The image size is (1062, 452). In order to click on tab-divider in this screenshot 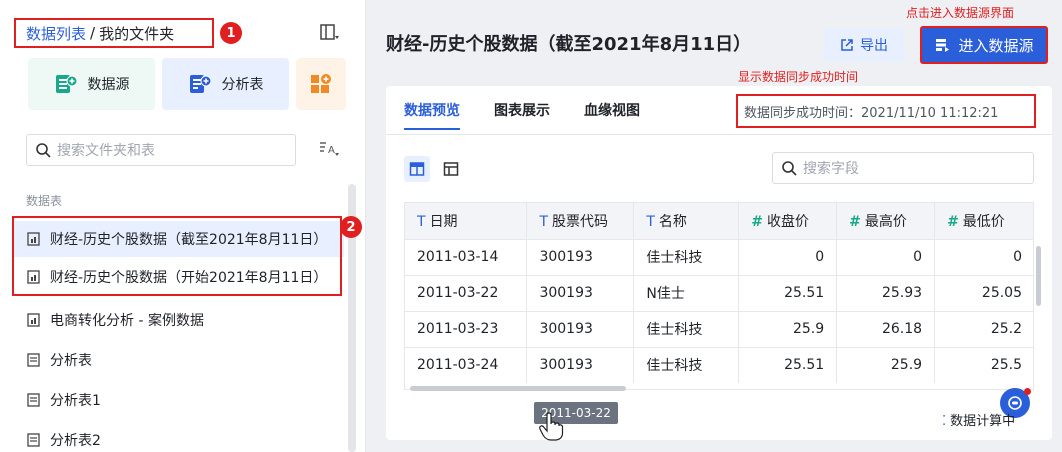, I will do `click(719, 134)`.